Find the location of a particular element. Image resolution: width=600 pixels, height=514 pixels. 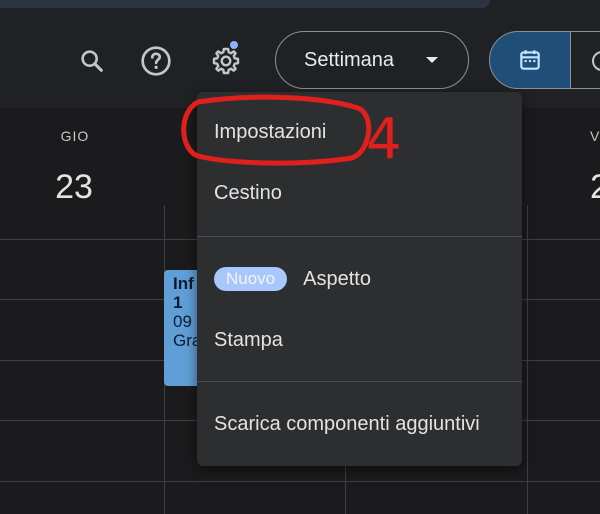

tasks-view-button is located at coordinates (585, 60).